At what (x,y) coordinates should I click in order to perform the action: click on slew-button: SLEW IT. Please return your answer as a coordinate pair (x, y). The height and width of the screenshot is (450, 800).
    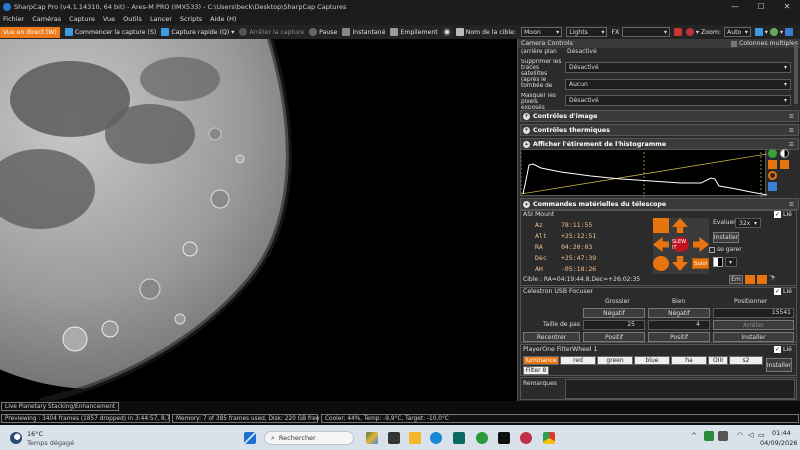
    Looking at the image, I should click on (680, 244).